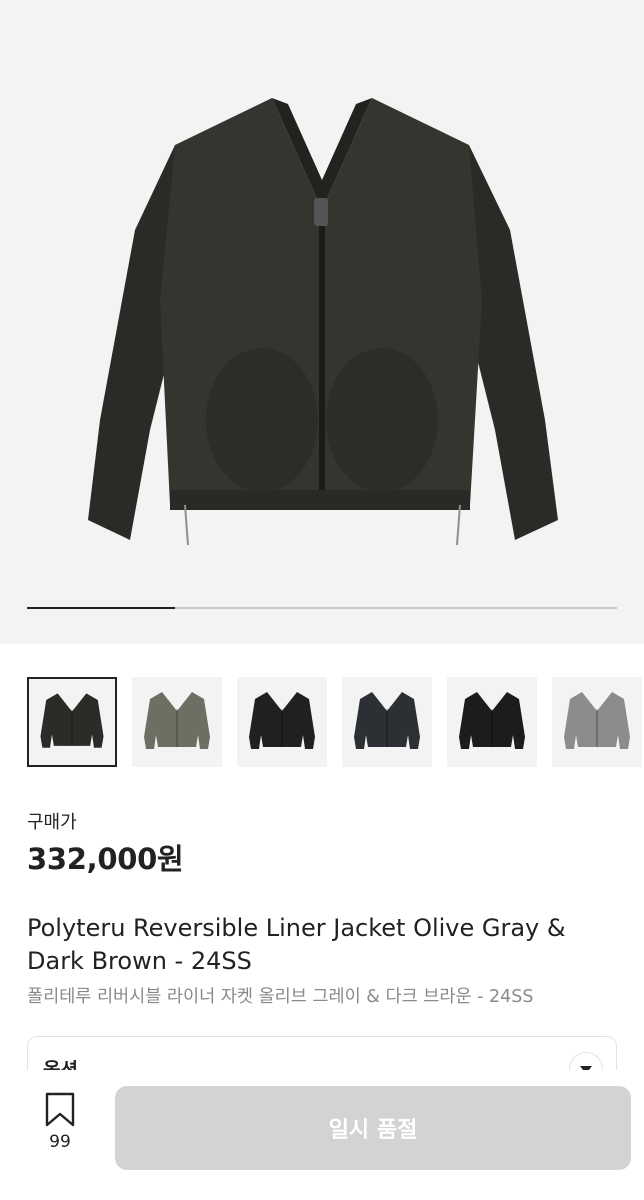  I want to click on bookmark-button: 99, so click(60, 1127).